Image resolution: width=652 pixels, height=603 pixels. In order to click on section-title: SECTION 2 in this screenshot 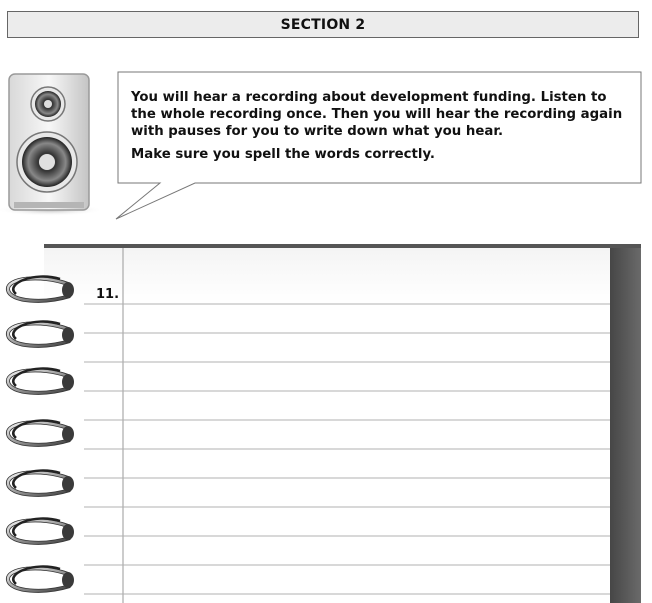, I will do `click(323, 24)`.